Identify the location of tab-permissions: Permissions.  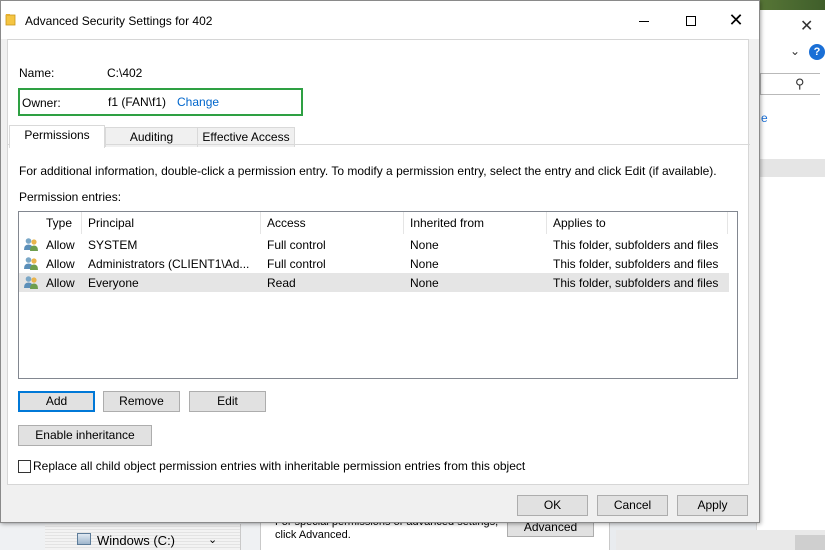
(57, 136).